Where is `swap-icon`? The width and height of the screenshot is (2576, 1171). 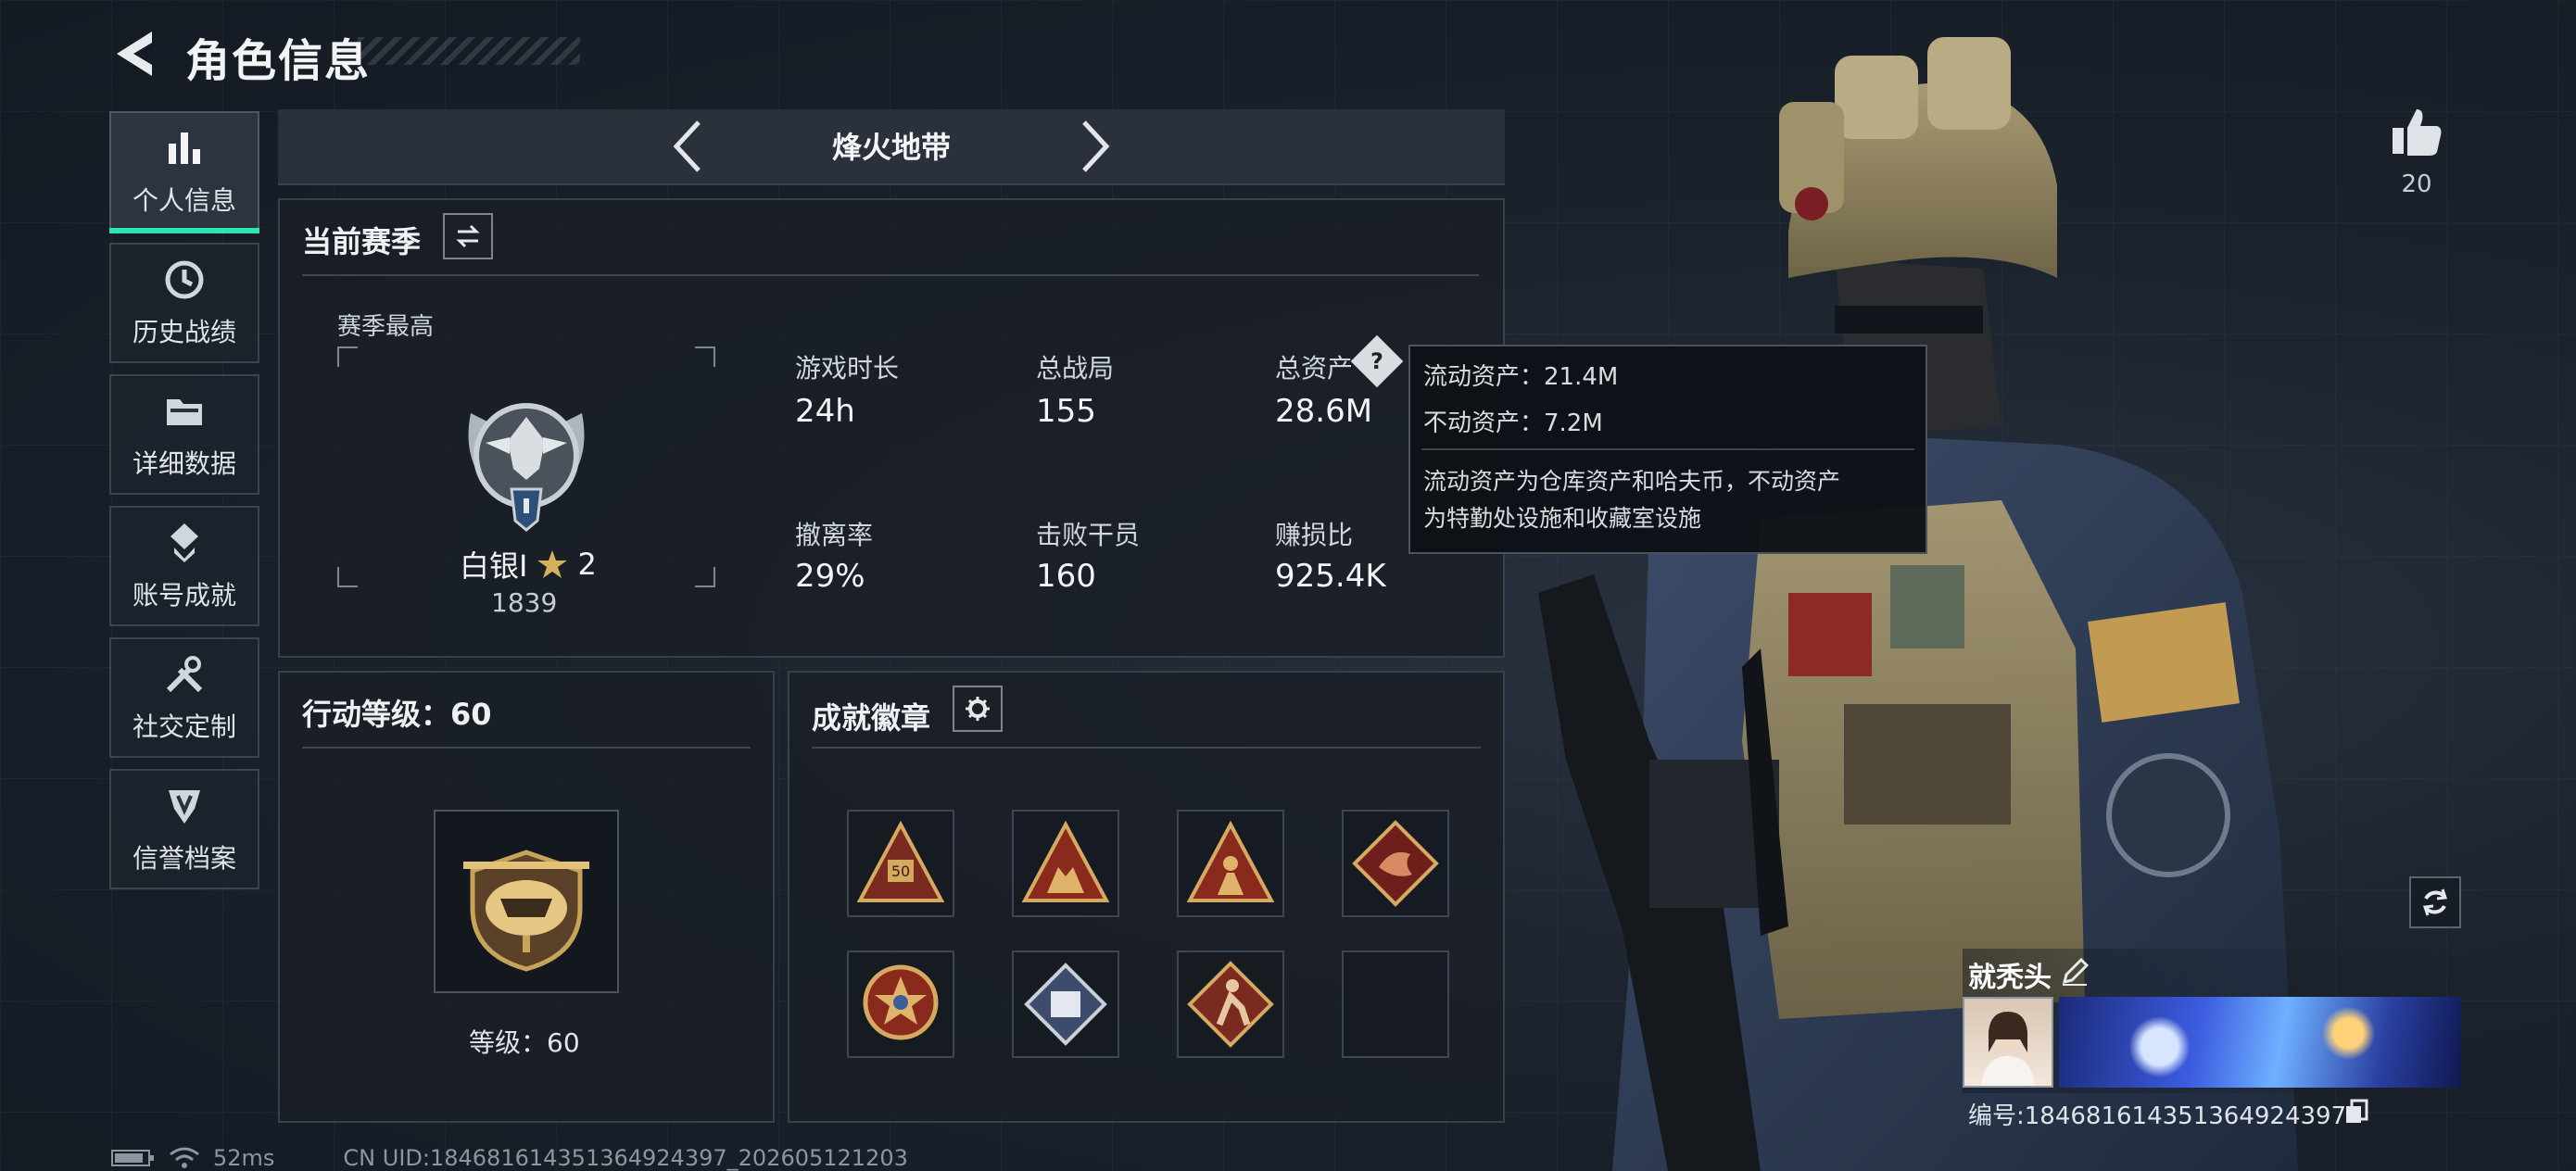
swap-icon is located at coordinates (468, 236).